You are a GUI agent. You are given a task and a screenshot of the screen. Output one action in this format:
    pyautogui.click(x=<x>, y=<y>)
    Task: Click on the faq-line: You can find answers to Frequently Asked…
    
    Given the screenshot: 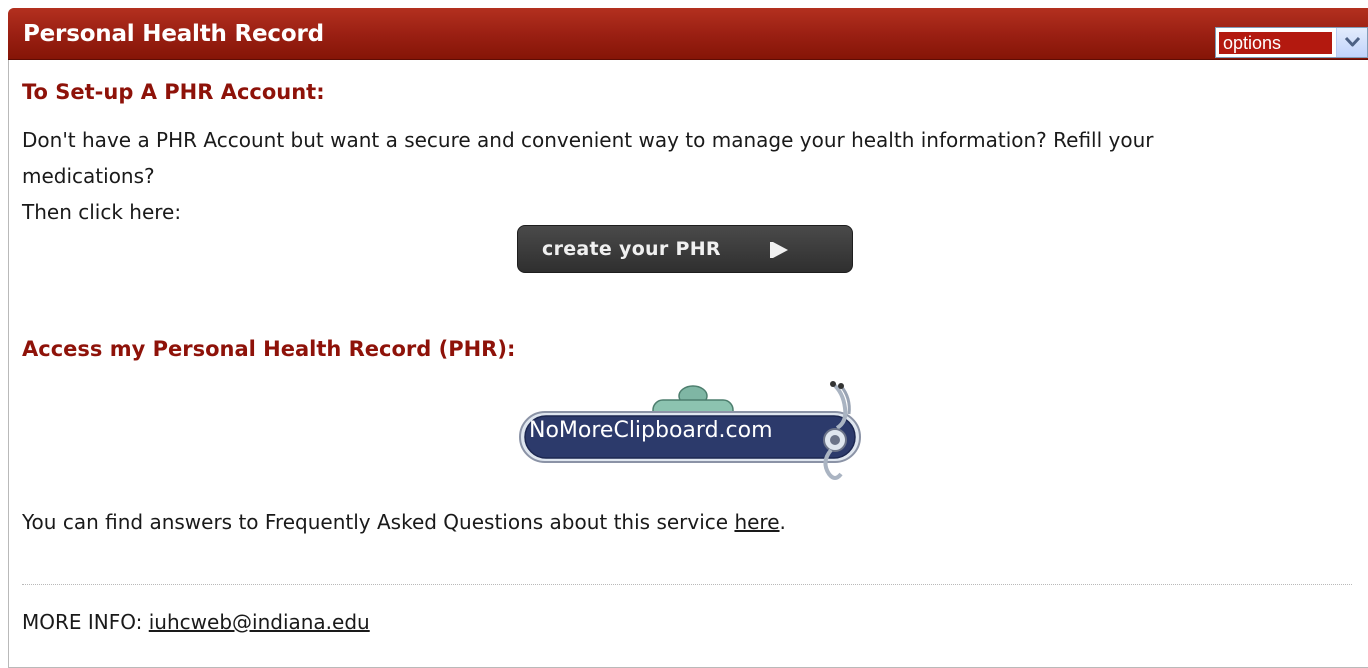 What is the action you would take?
    pyautogui.click(x=404, y=522)
    